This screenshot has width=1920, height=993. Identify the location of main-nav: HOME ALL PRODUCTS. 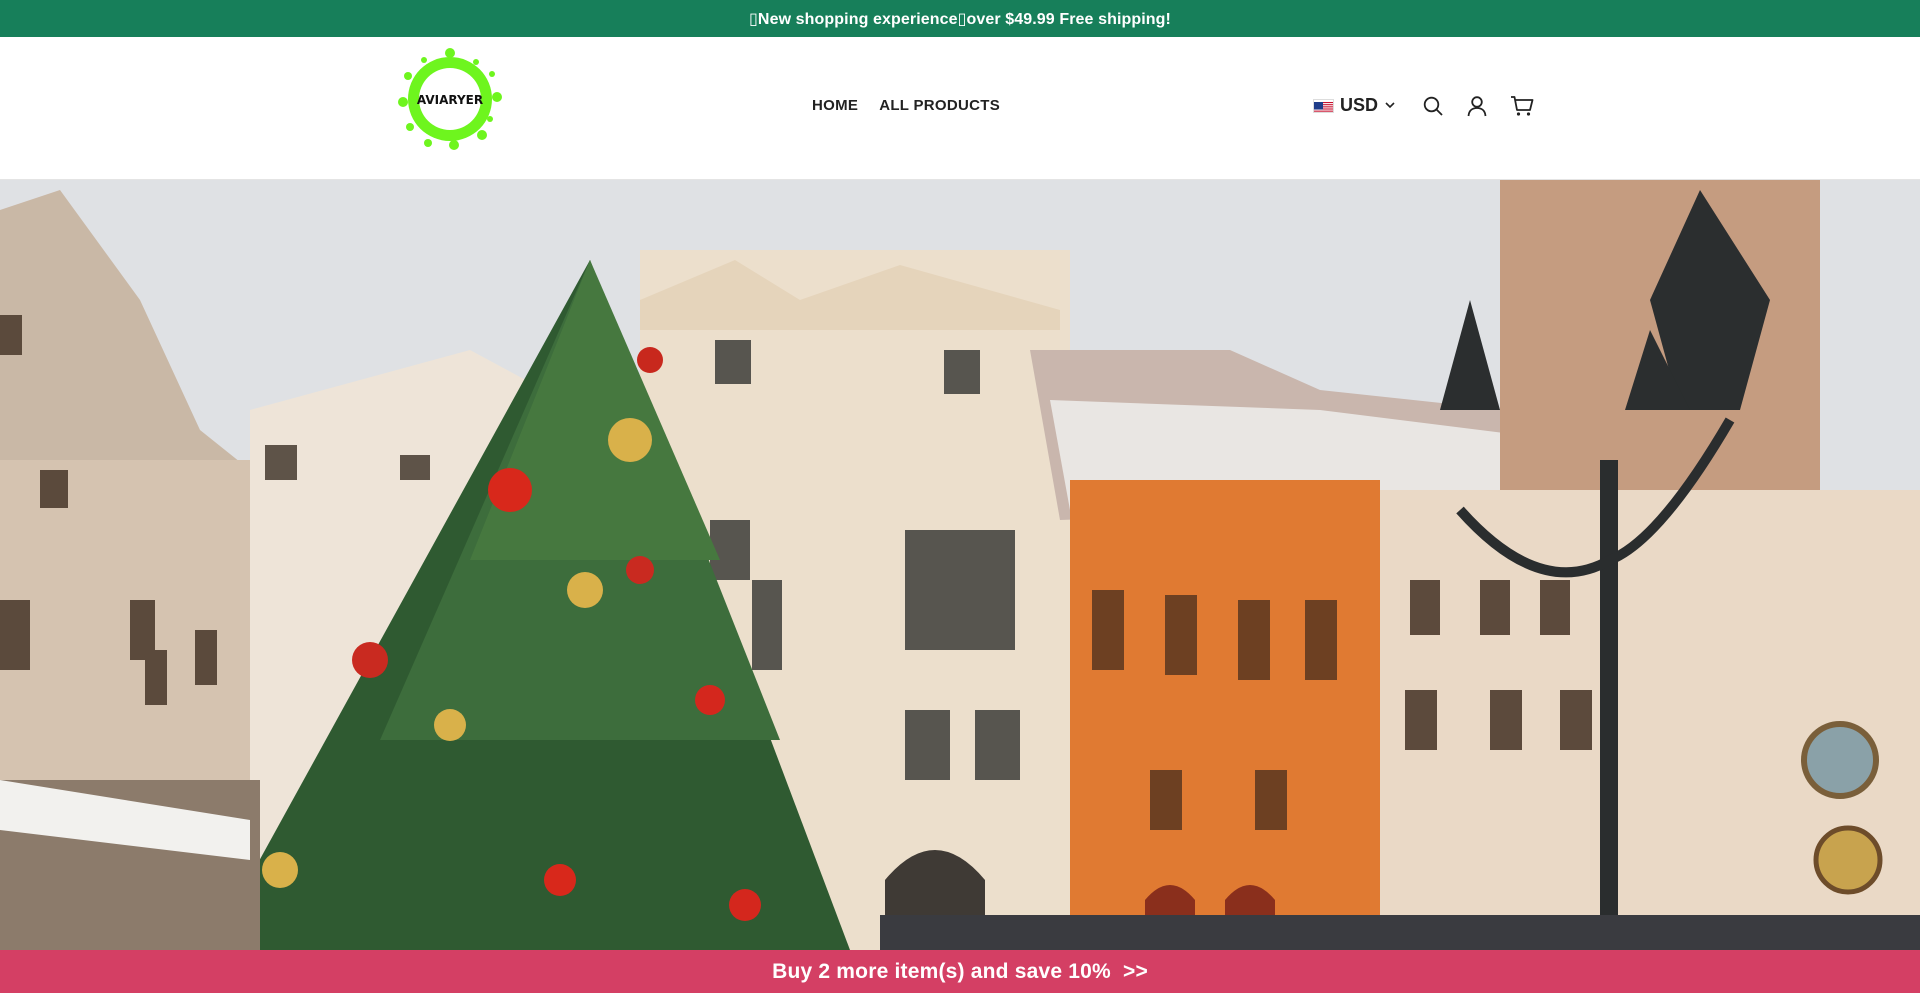
(906, 105).